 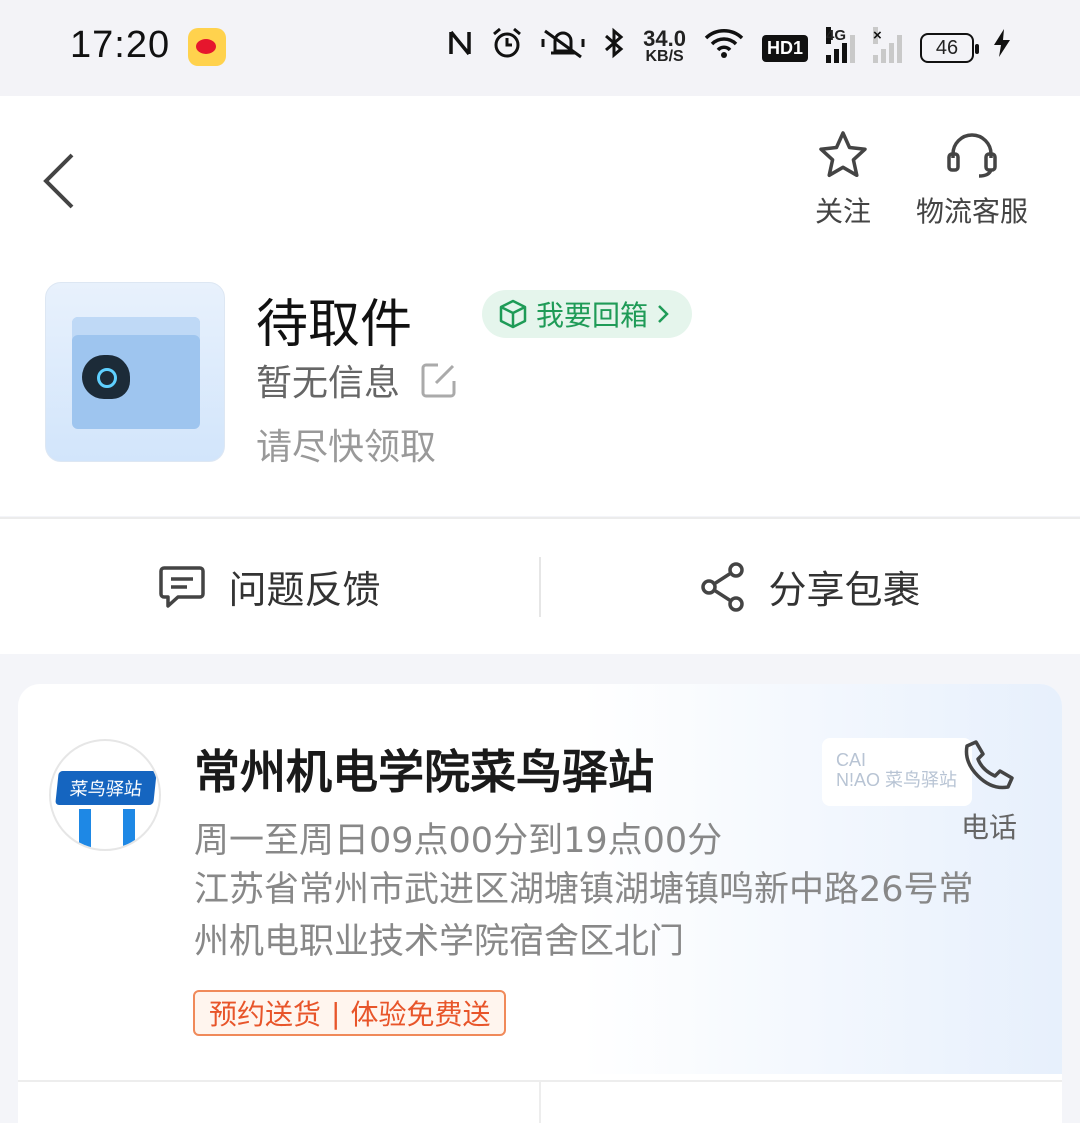 What do you see at coordinates (664, 38) in the screenshot?
I see `net-speed-value: 34.0` at bounding box center [664, 38].